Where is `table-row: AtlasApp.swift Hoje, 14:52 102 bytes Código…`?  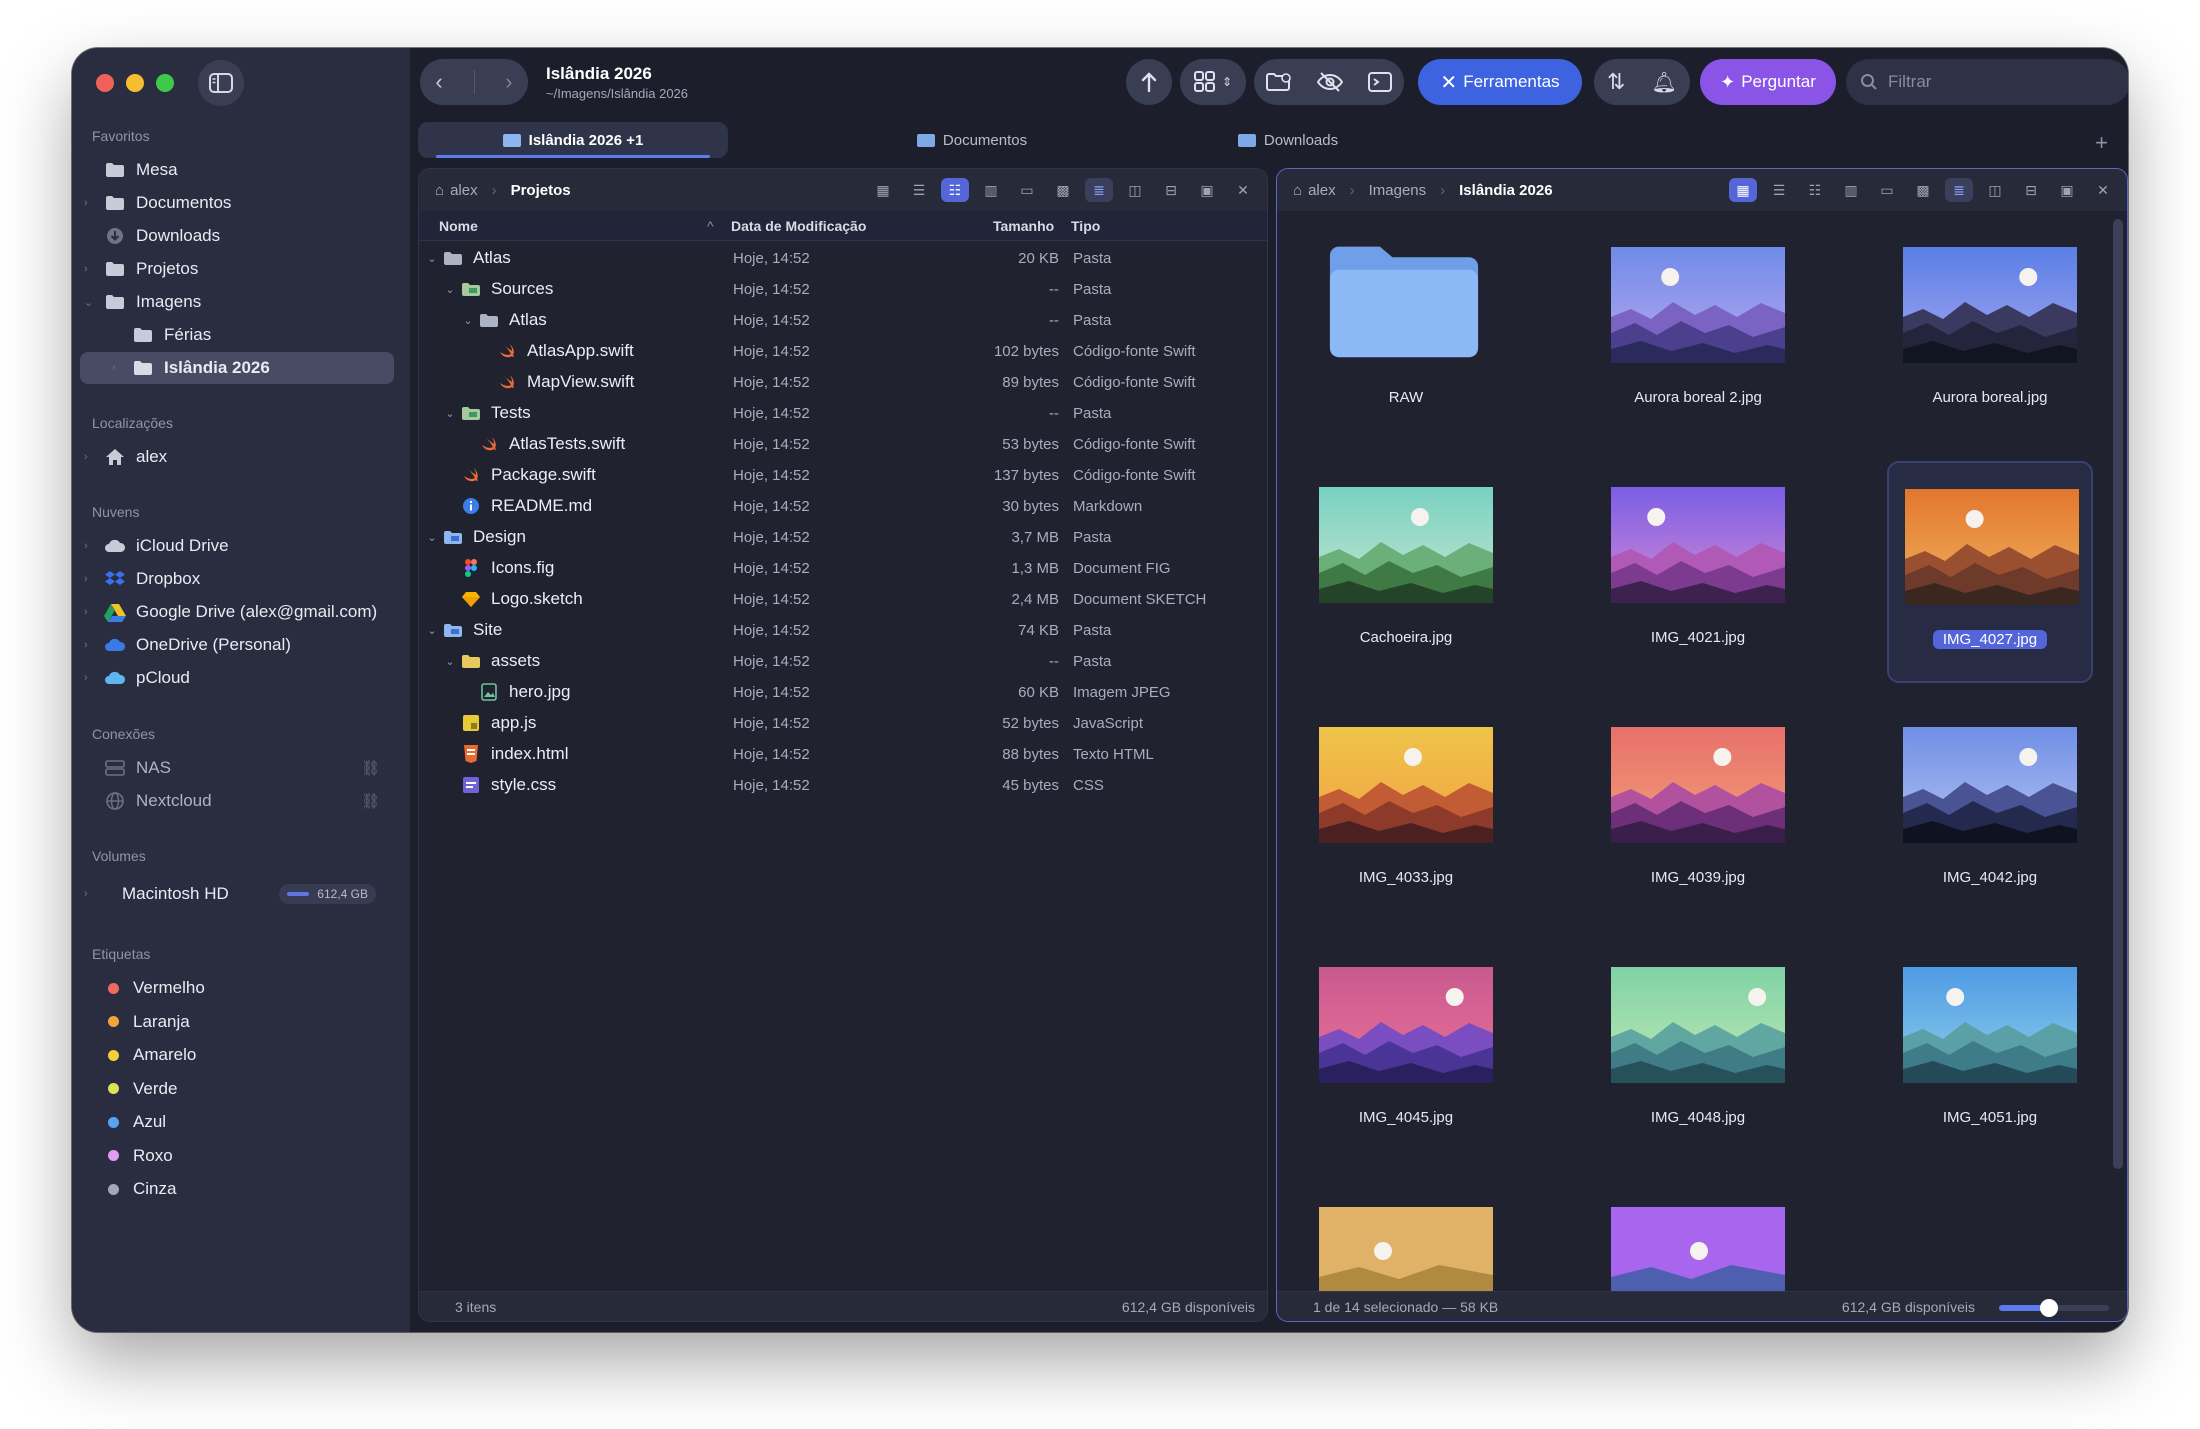 table-row: AtlasApp.swift Hoje, 14:52 102 bytes Código… is located at coordinates (843, 351).